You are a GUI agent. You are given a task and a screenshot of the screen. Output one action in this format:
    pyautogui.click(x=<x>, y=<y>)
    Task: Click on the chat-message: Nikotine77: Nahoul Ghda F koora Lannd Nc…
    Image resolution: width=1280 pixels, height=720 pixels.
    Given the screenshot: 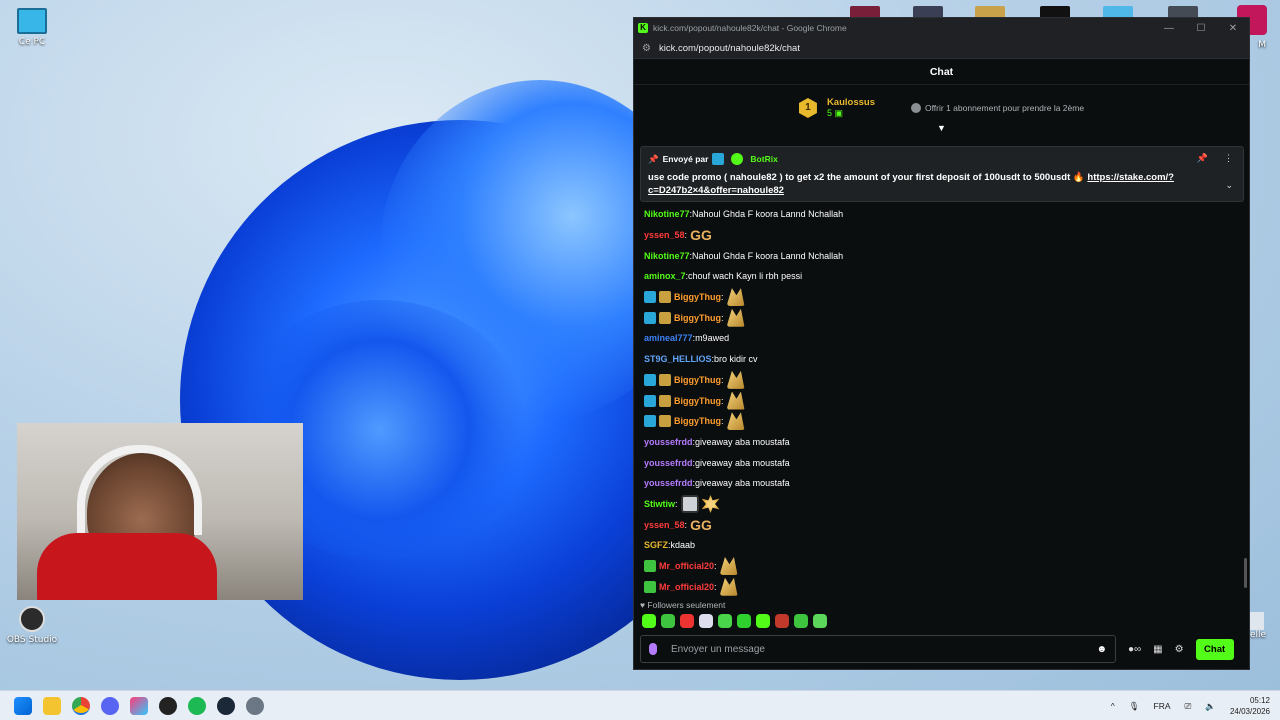 What is the action you would take?
    pyautogui.click(x=939, y=214)
    